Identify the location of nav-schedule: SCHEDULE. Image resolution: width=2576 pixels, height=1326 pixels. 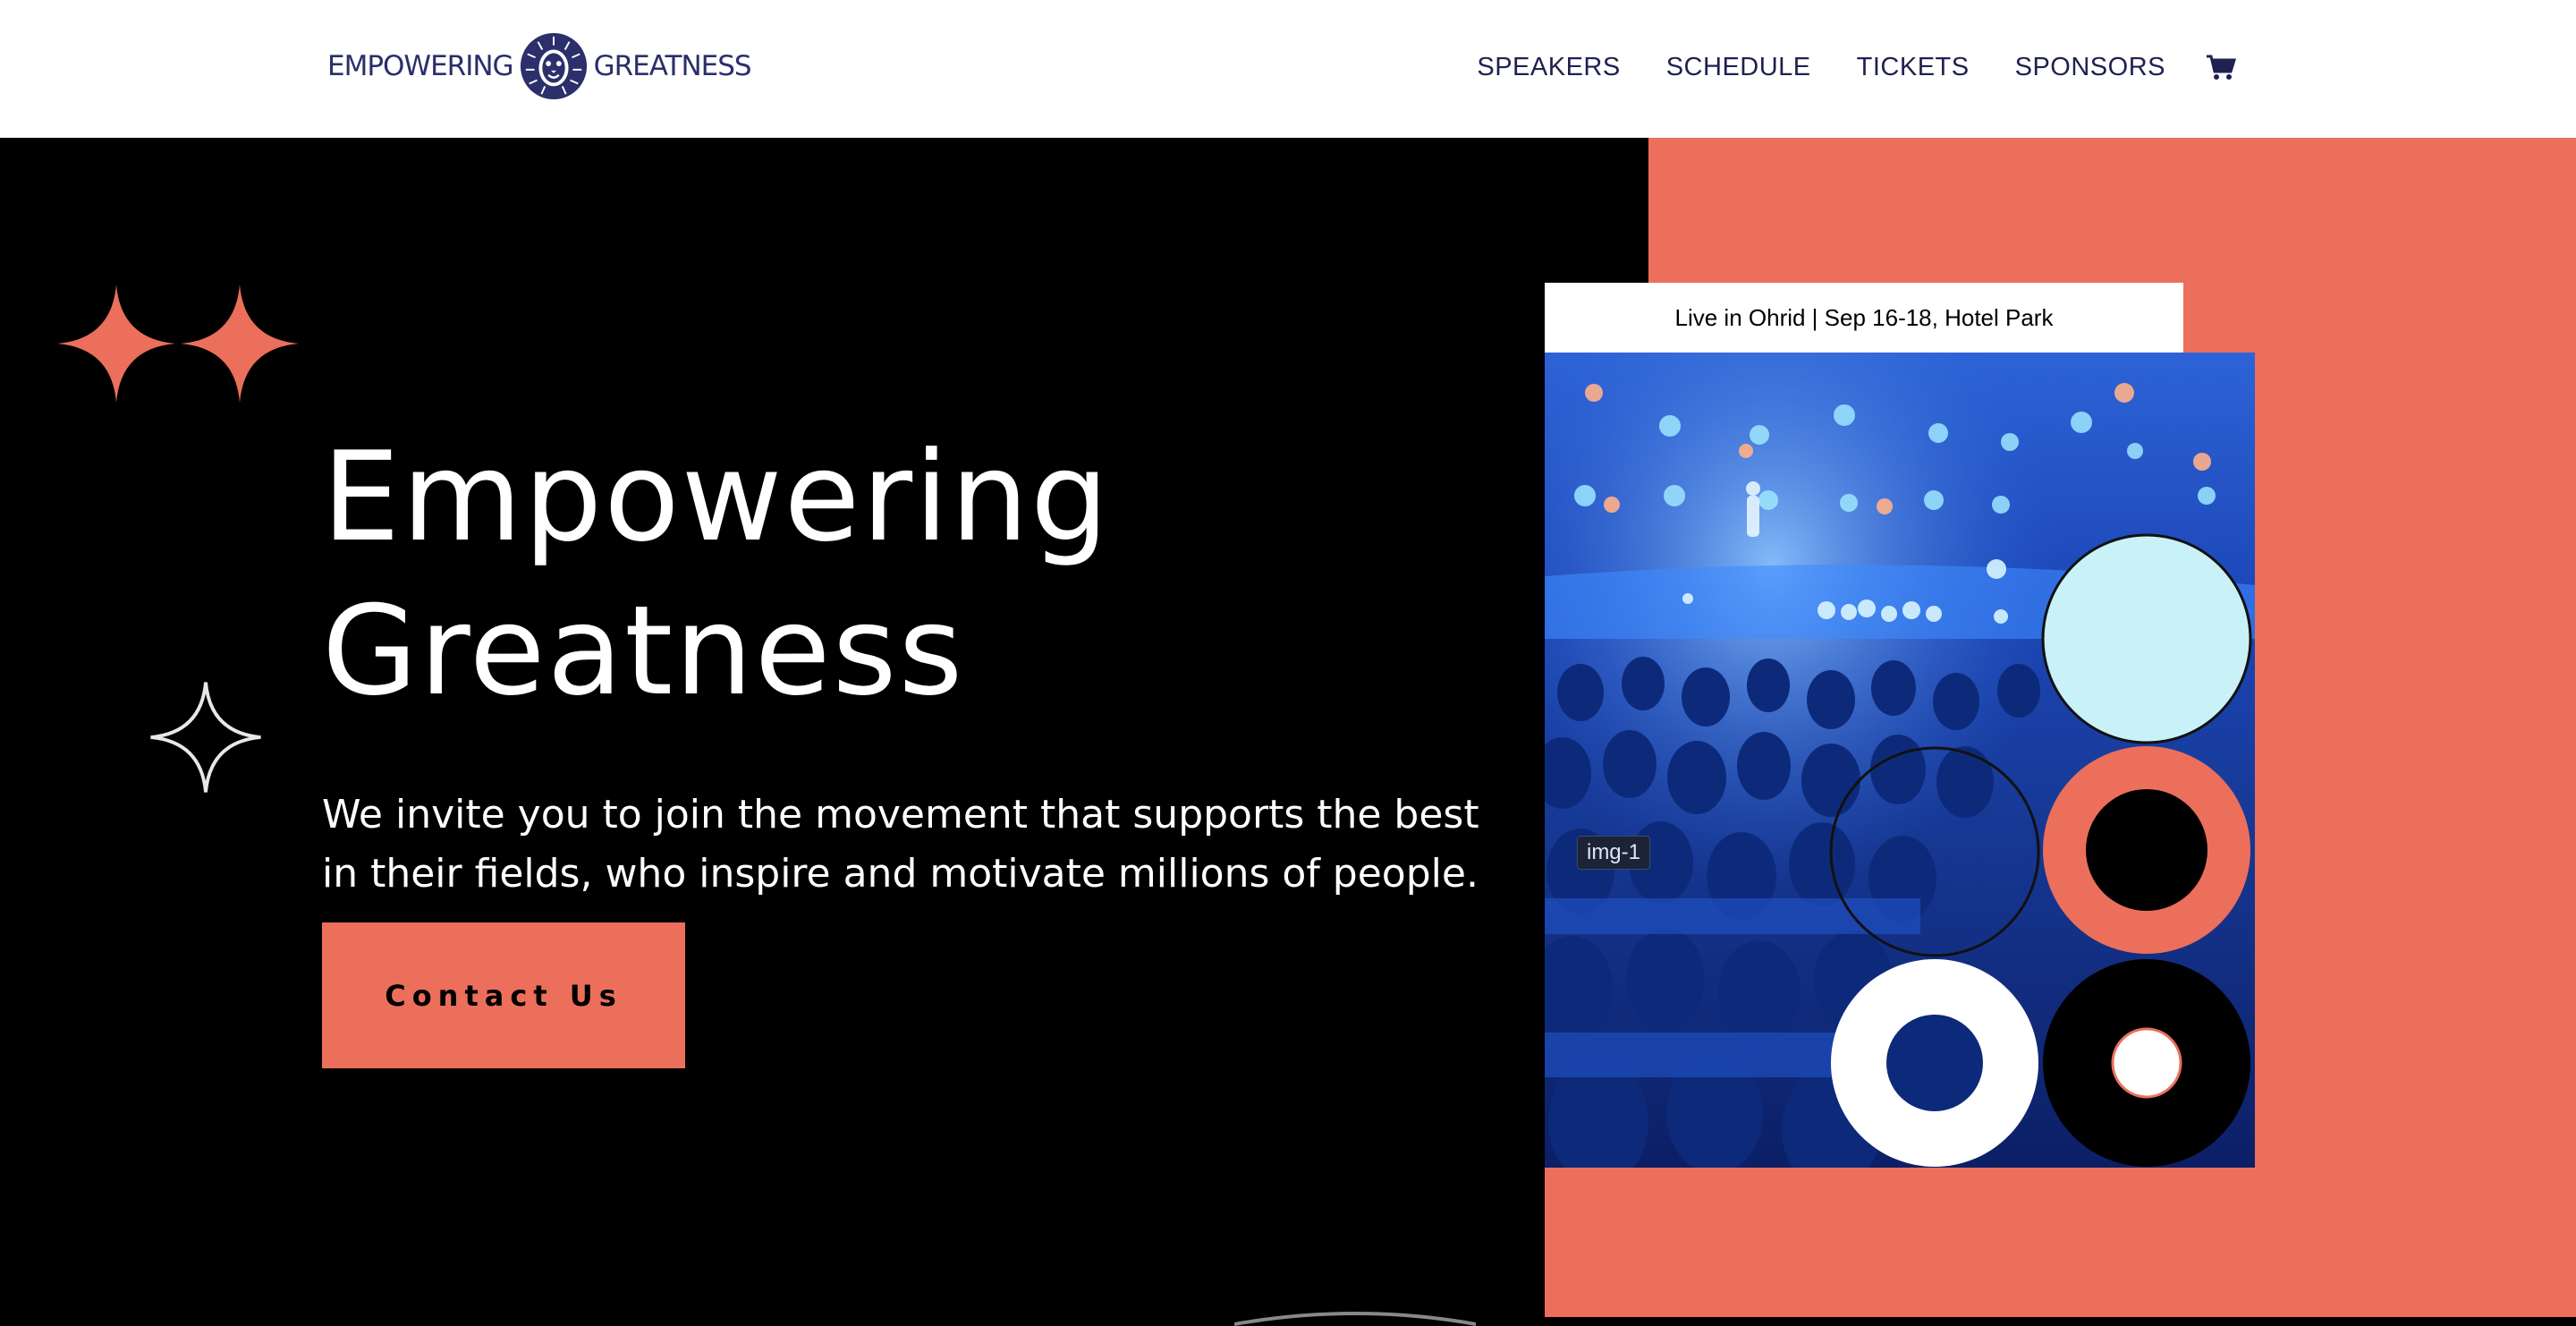
(1738, 67).